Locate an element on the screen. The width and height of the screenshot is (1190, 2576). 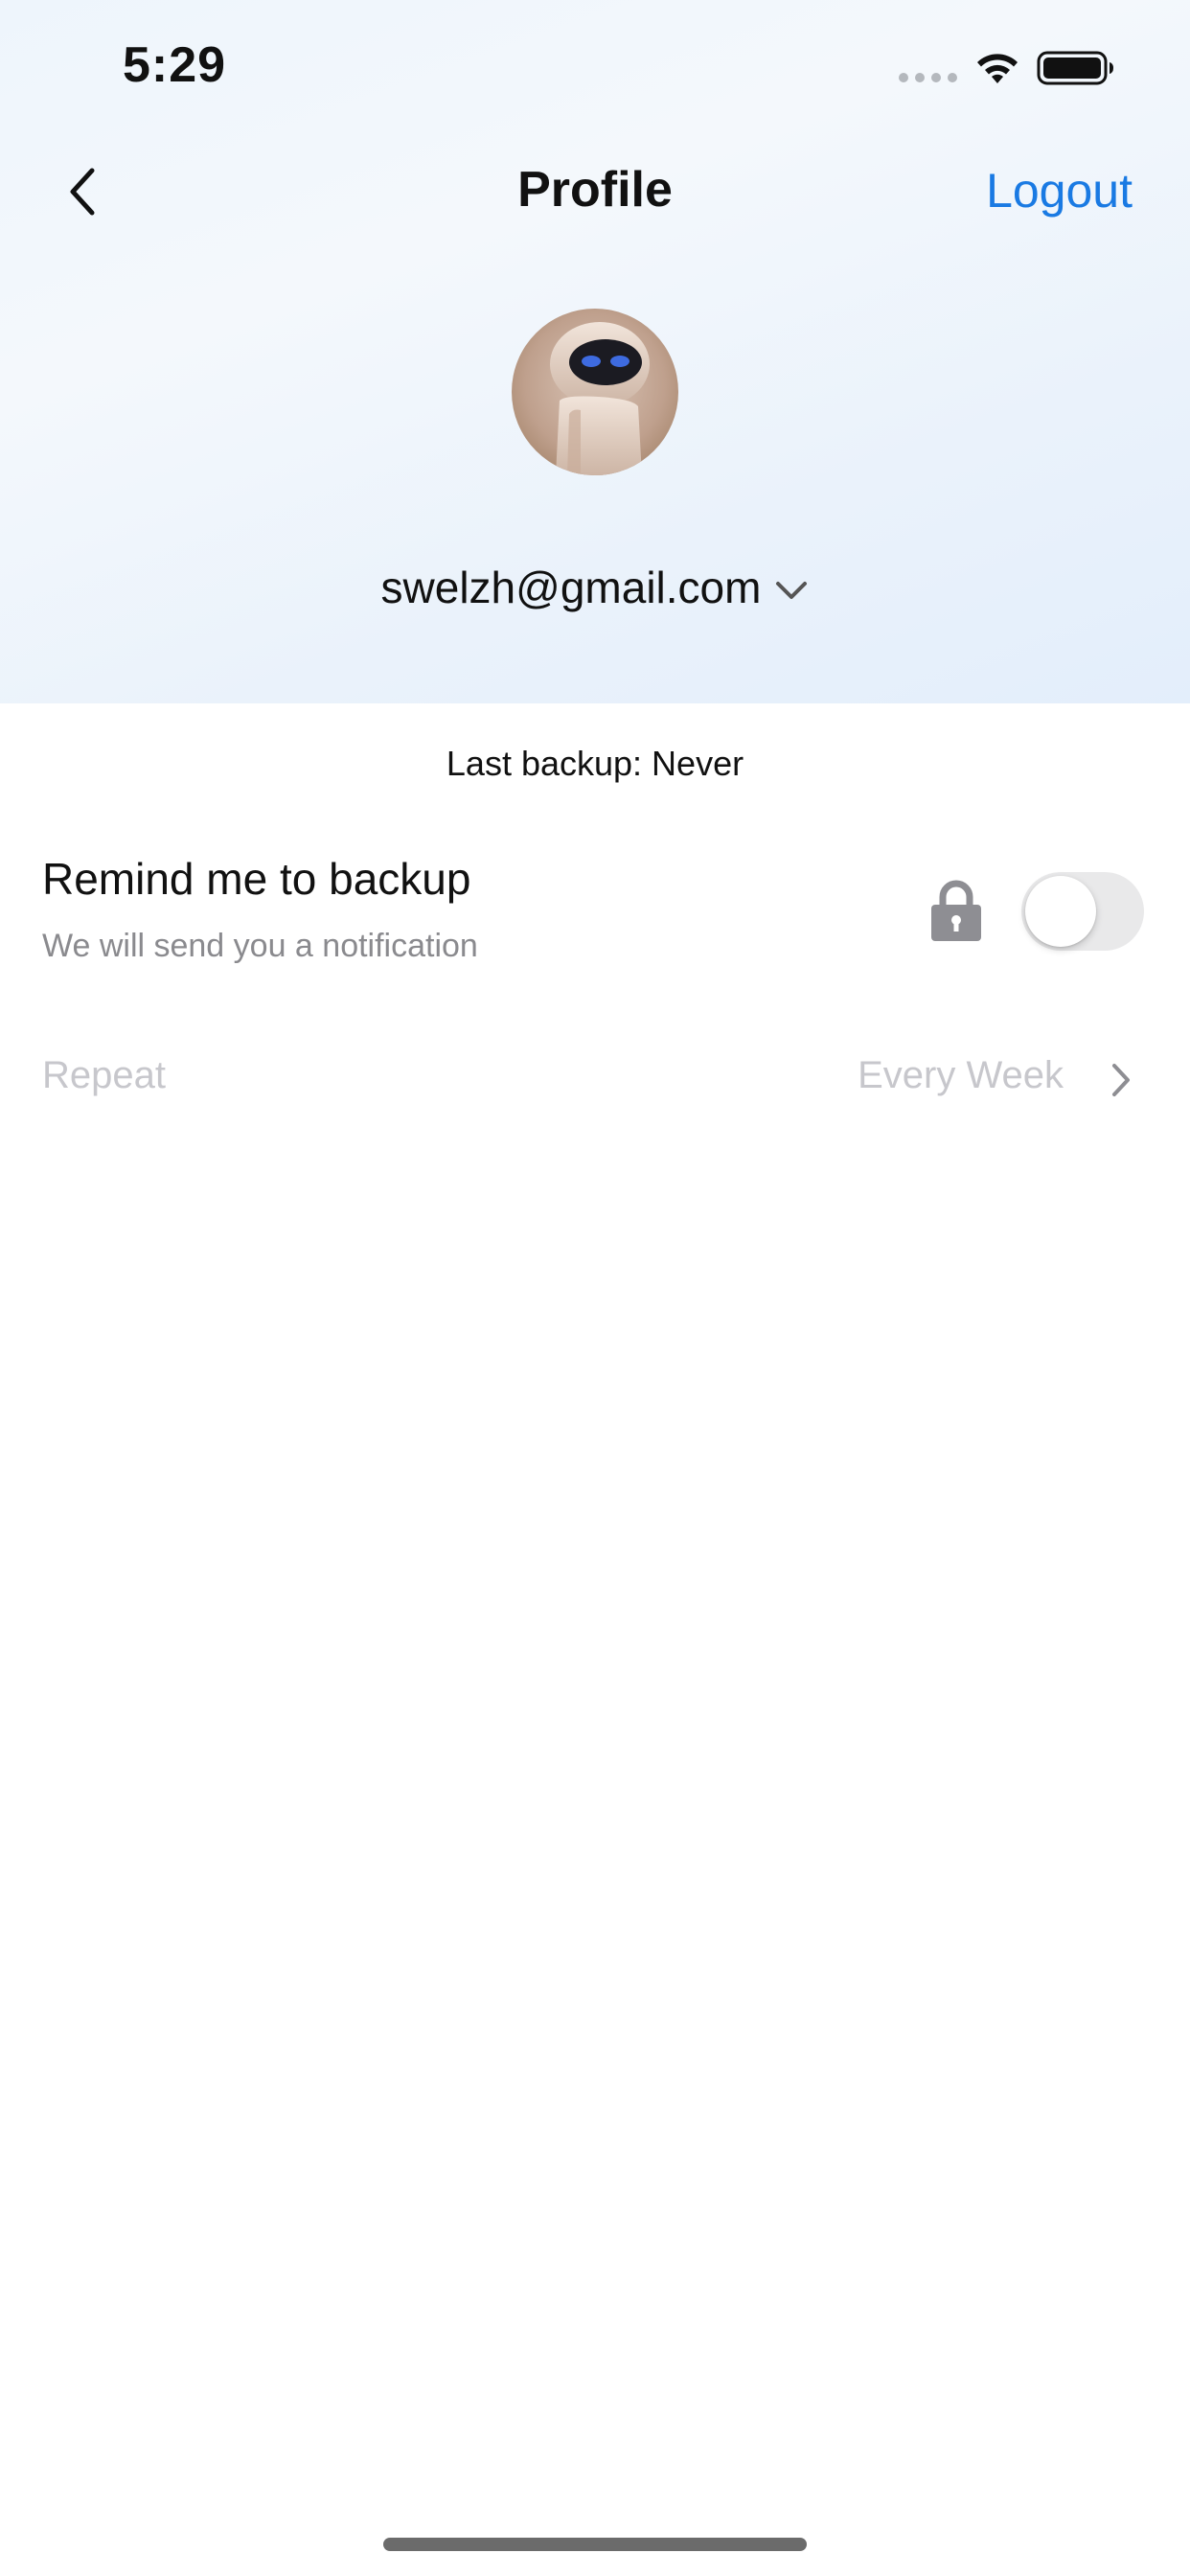
cellular-signal-icon is located at coordinates (928, 77).